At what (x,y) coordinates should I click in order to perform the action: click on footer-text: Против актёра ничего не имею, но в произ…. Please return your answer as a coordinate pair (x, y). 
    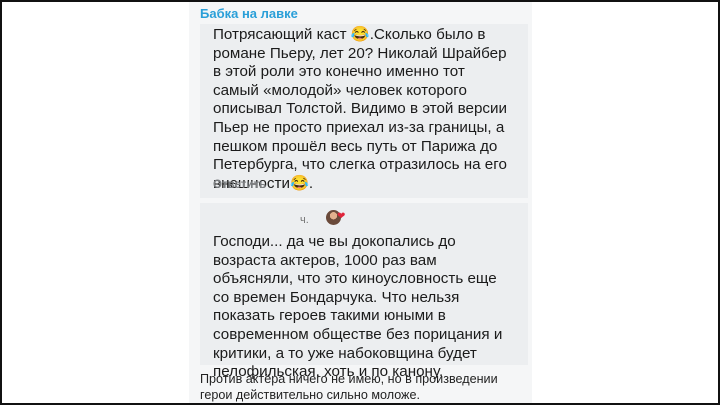
    Looking at the image, I should click on (349, 387).